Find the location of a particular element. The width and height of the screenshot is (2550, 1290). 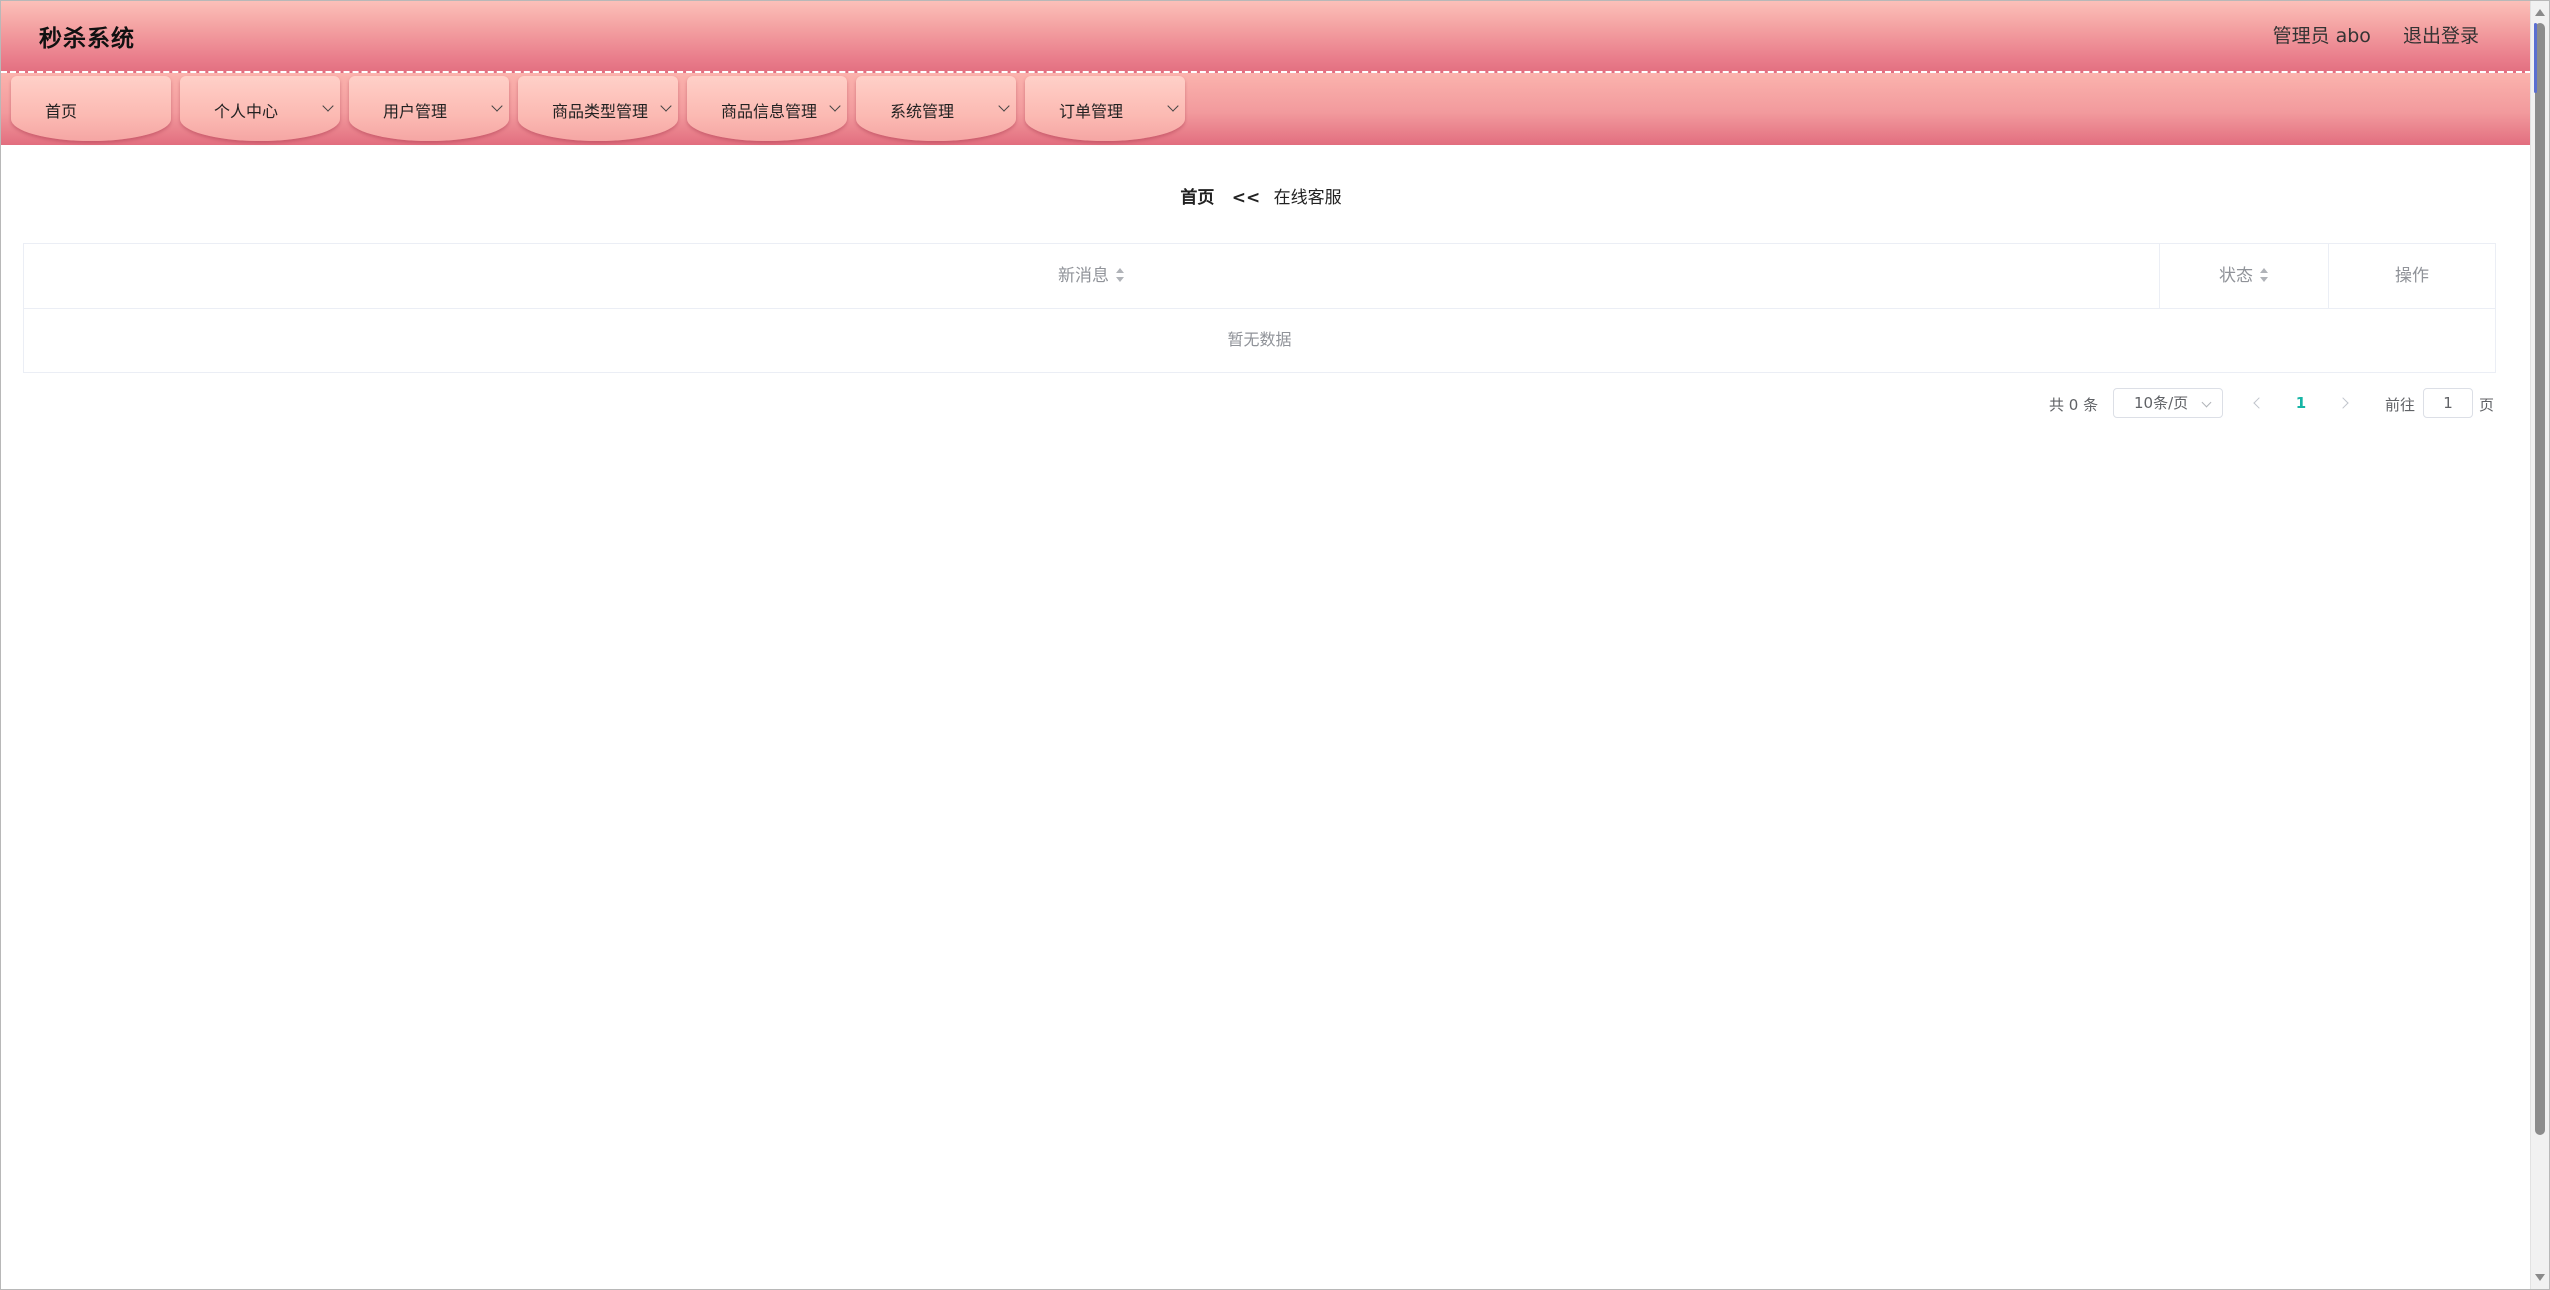

table-header-row: 新消息 状态 操作 is located at coordinates (1259, 276).